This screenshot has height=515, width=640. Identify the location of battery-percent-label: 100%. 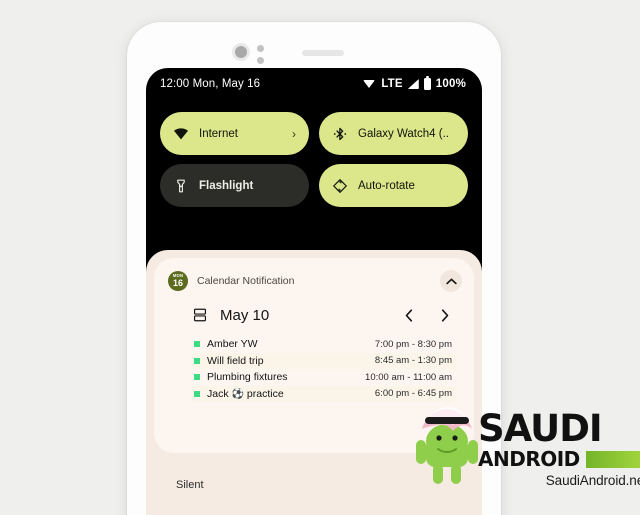
(450, 84).